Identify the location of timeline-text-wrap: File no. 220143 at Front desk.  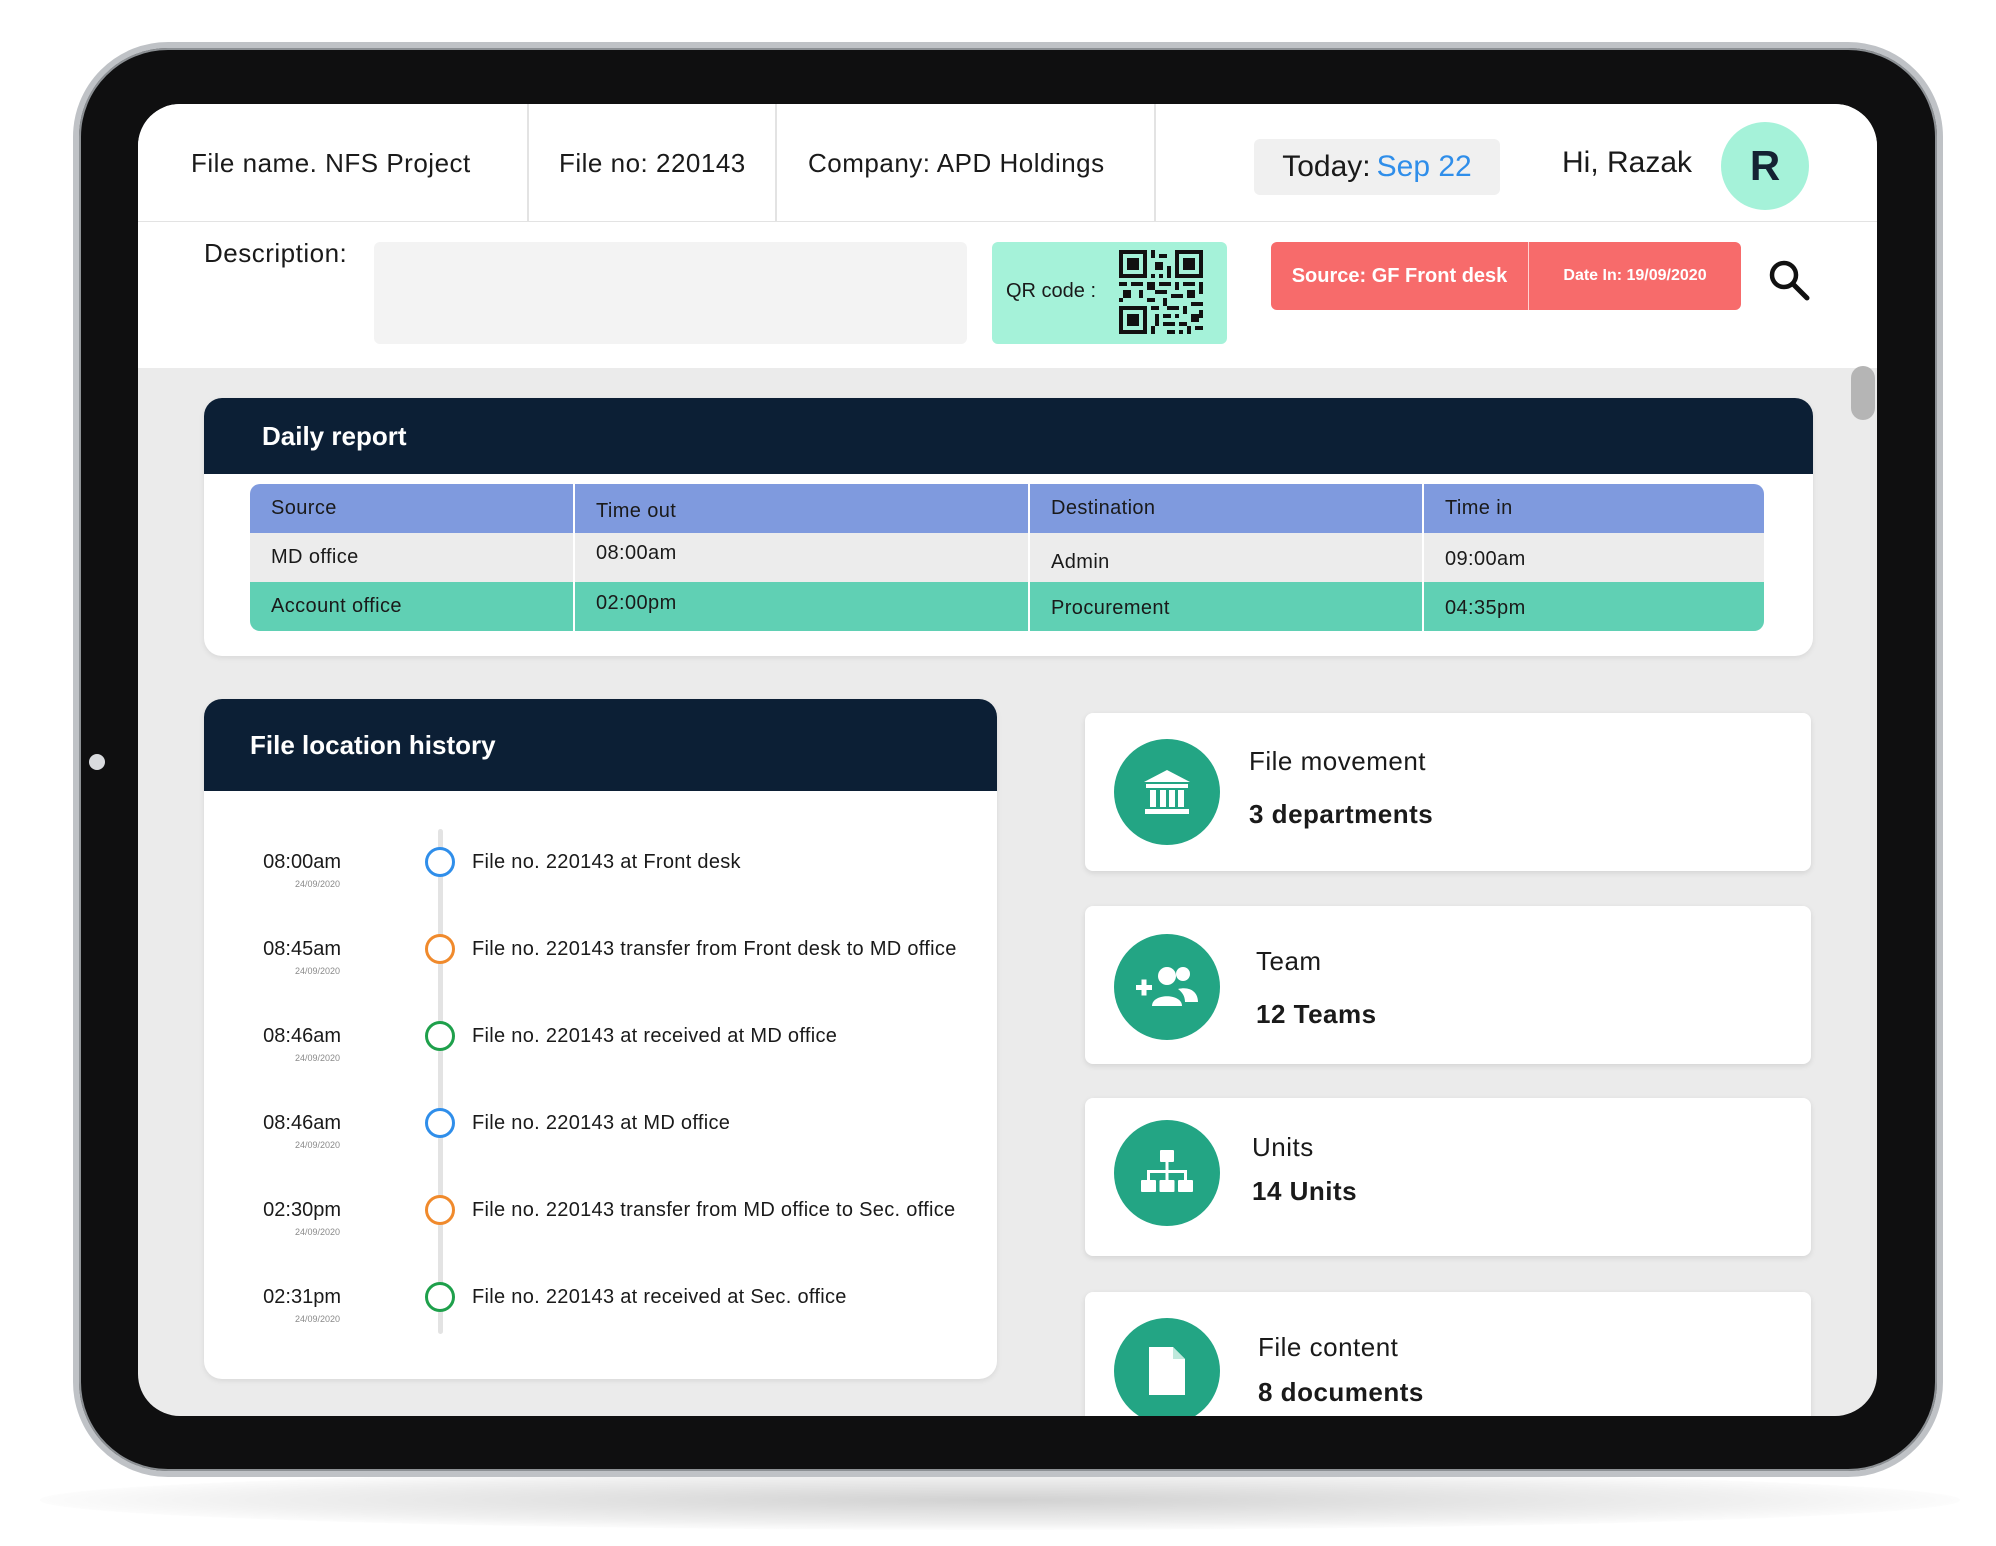
(606, 862).